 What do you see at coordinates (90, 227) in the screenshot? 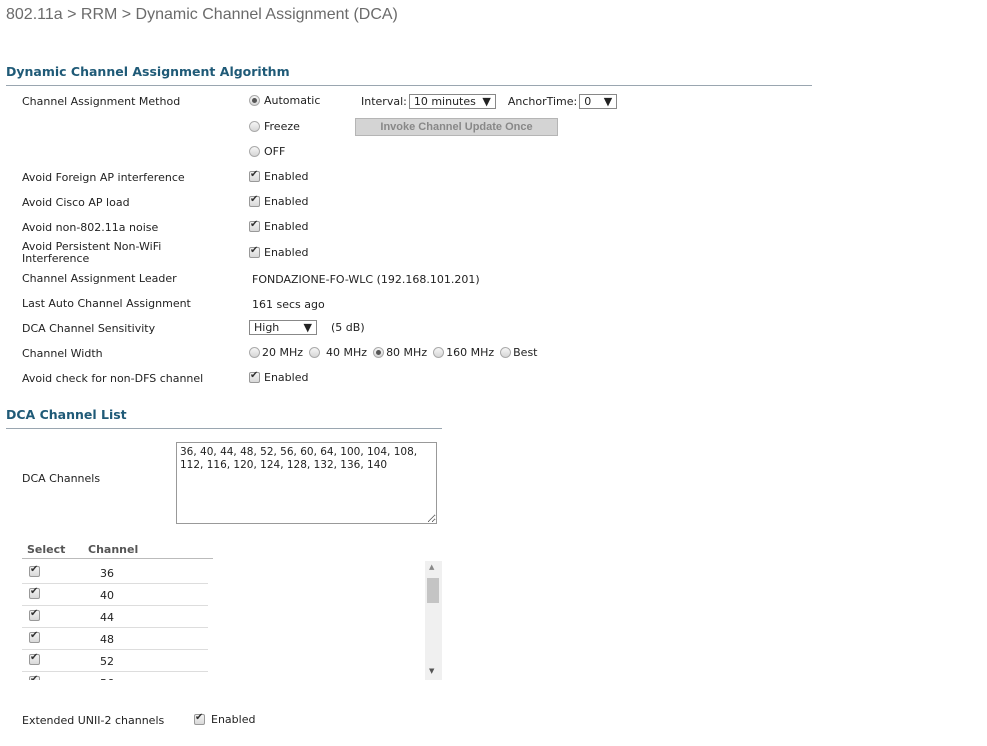
I see `avoid-noise-label: Avoid non-802.11a noise` at bounding box center [90, 227].